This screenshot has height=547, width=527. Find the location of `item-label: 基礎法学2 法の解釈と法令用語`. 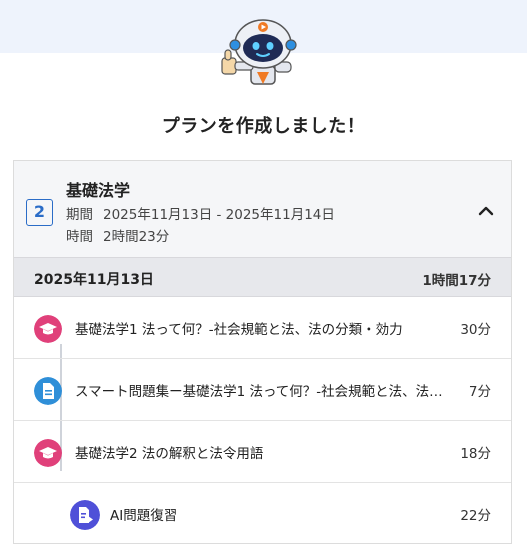

item-label: 基礎法学2 法の解釈と法令用語 is located at coordinates (169, 454).